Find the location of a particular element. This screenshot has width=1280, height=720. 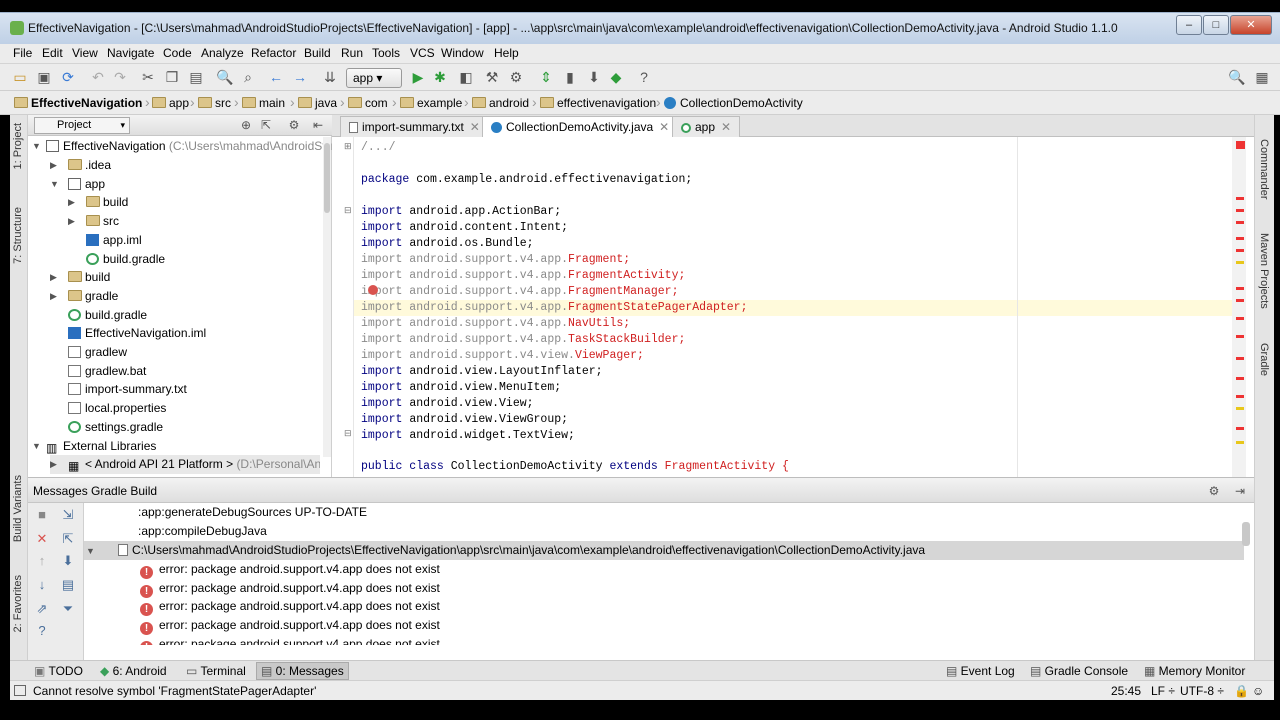

expand-all-icon: ⇲ is located at coordinates (68, 515).